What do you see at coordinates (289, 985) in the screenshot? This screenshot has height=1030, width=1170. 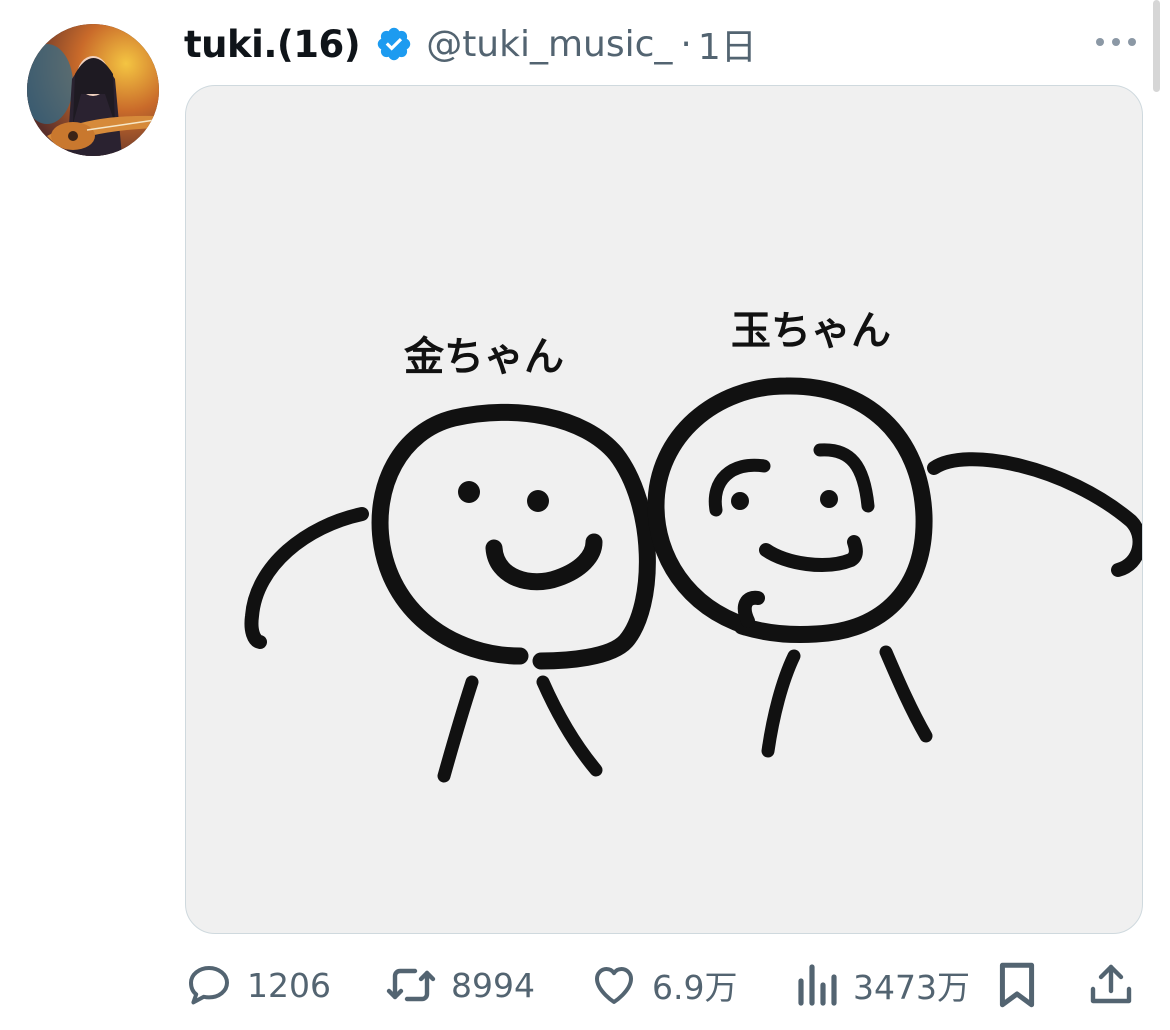 I see `reply-count: 1206` at bounding box center [289, 985].